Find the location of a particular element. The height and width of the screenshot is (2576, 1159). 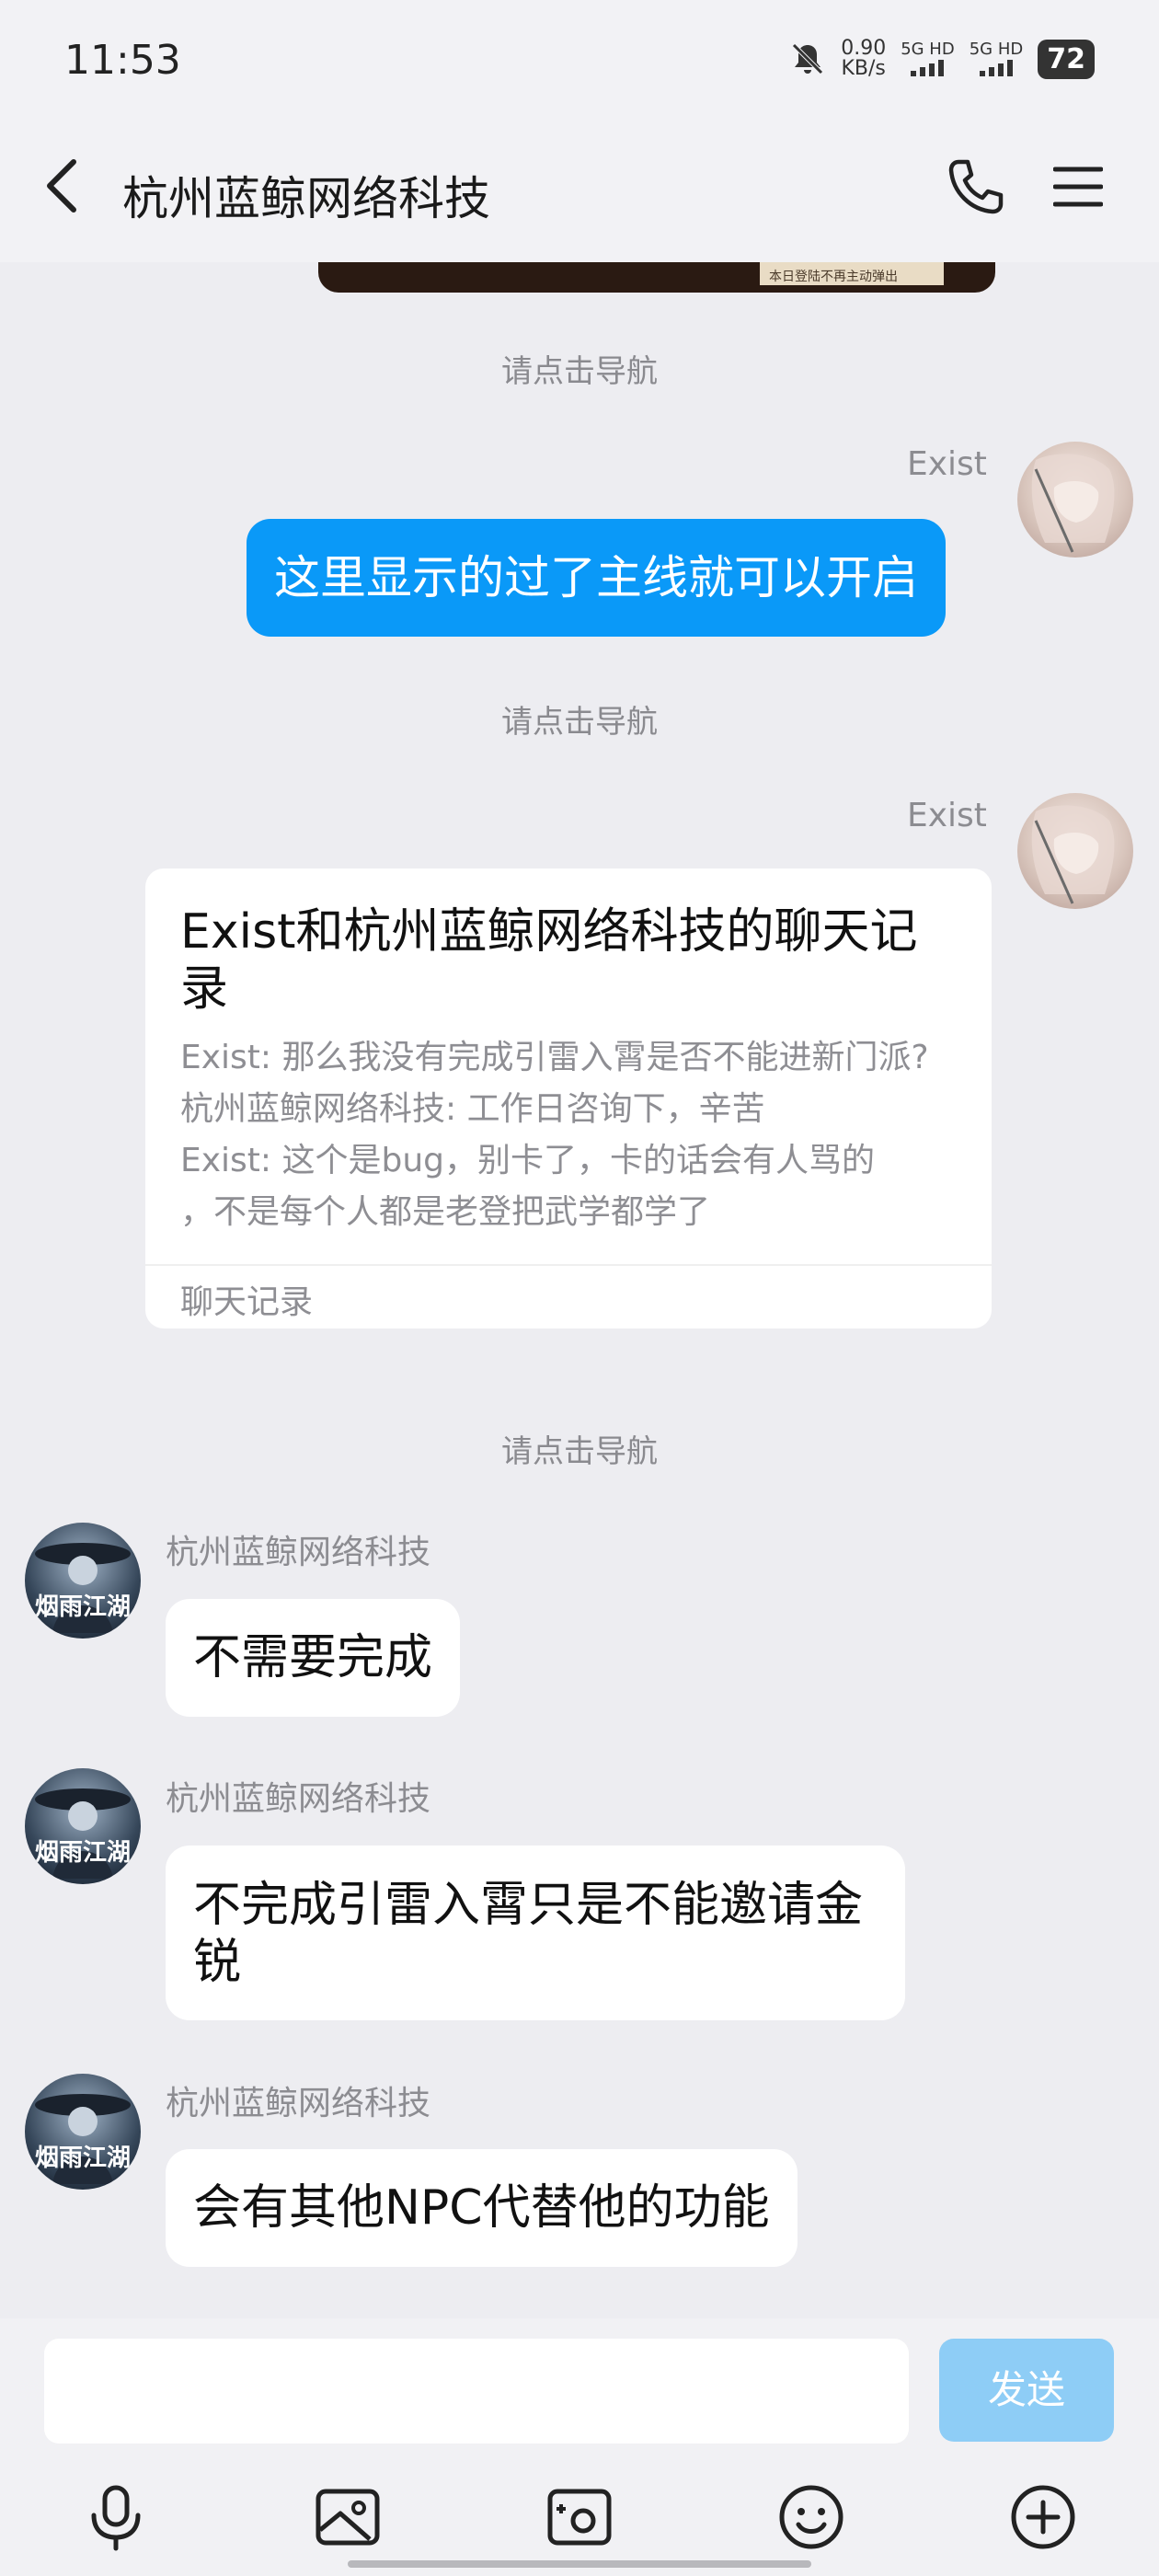

phone-icon is located at coordinates (976, 186).